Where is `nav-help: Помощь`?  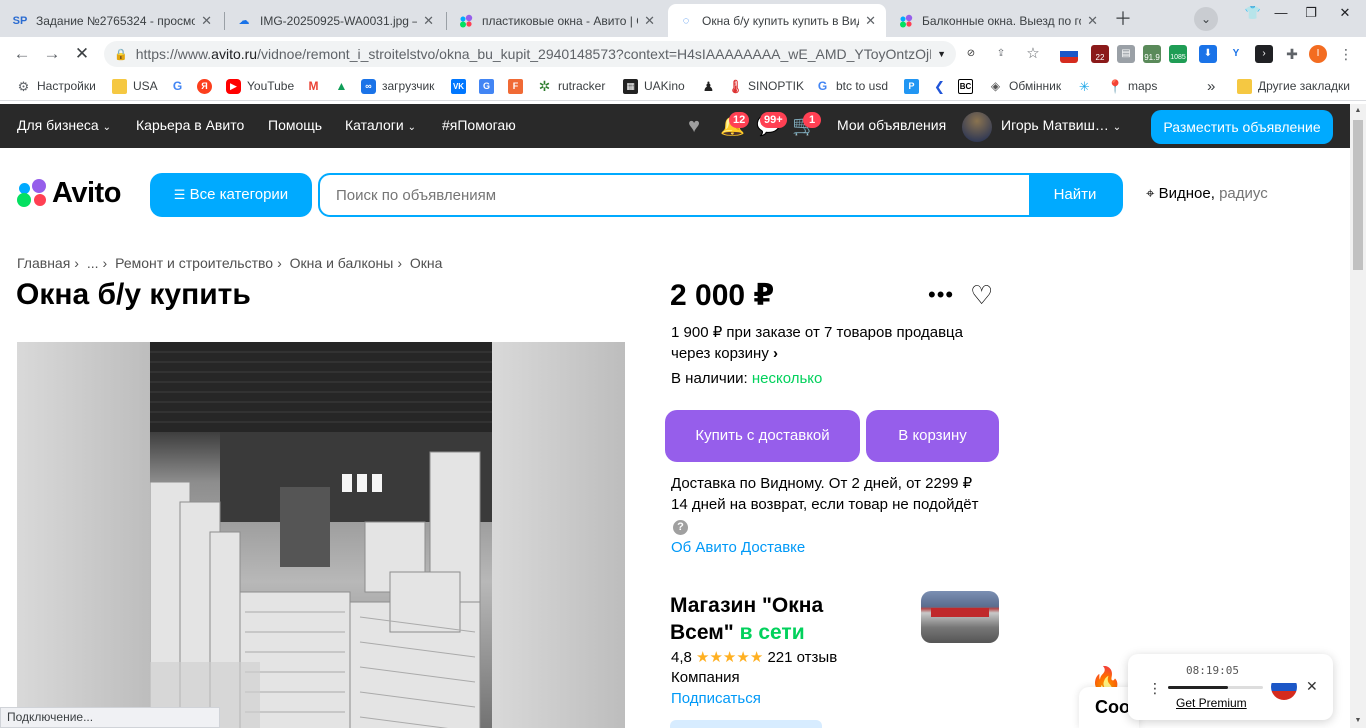
nav-help: Помощь is located at coordinates (295, 125).